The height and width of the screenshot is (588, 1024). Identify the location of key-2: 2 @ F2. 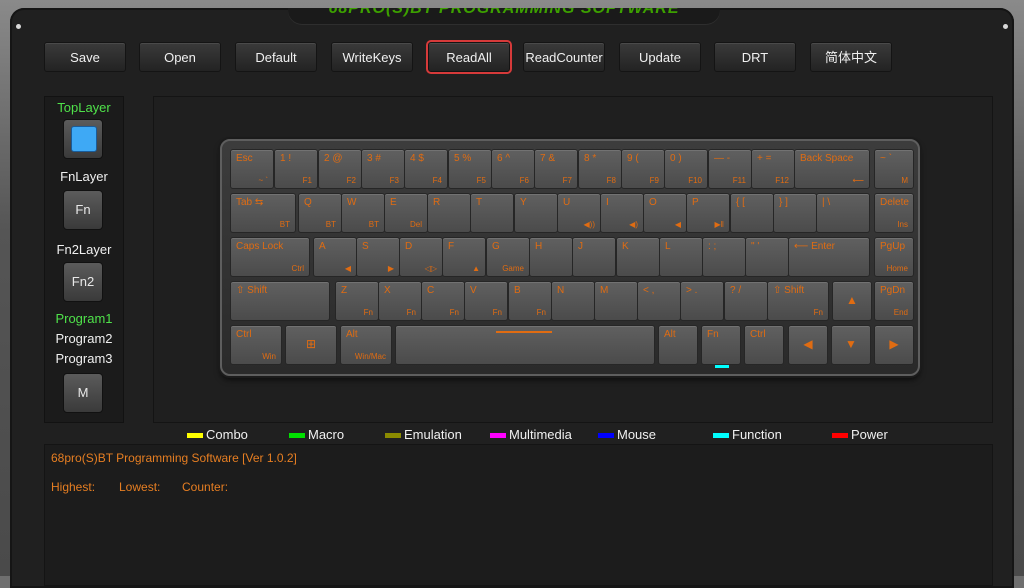
(340, 169).